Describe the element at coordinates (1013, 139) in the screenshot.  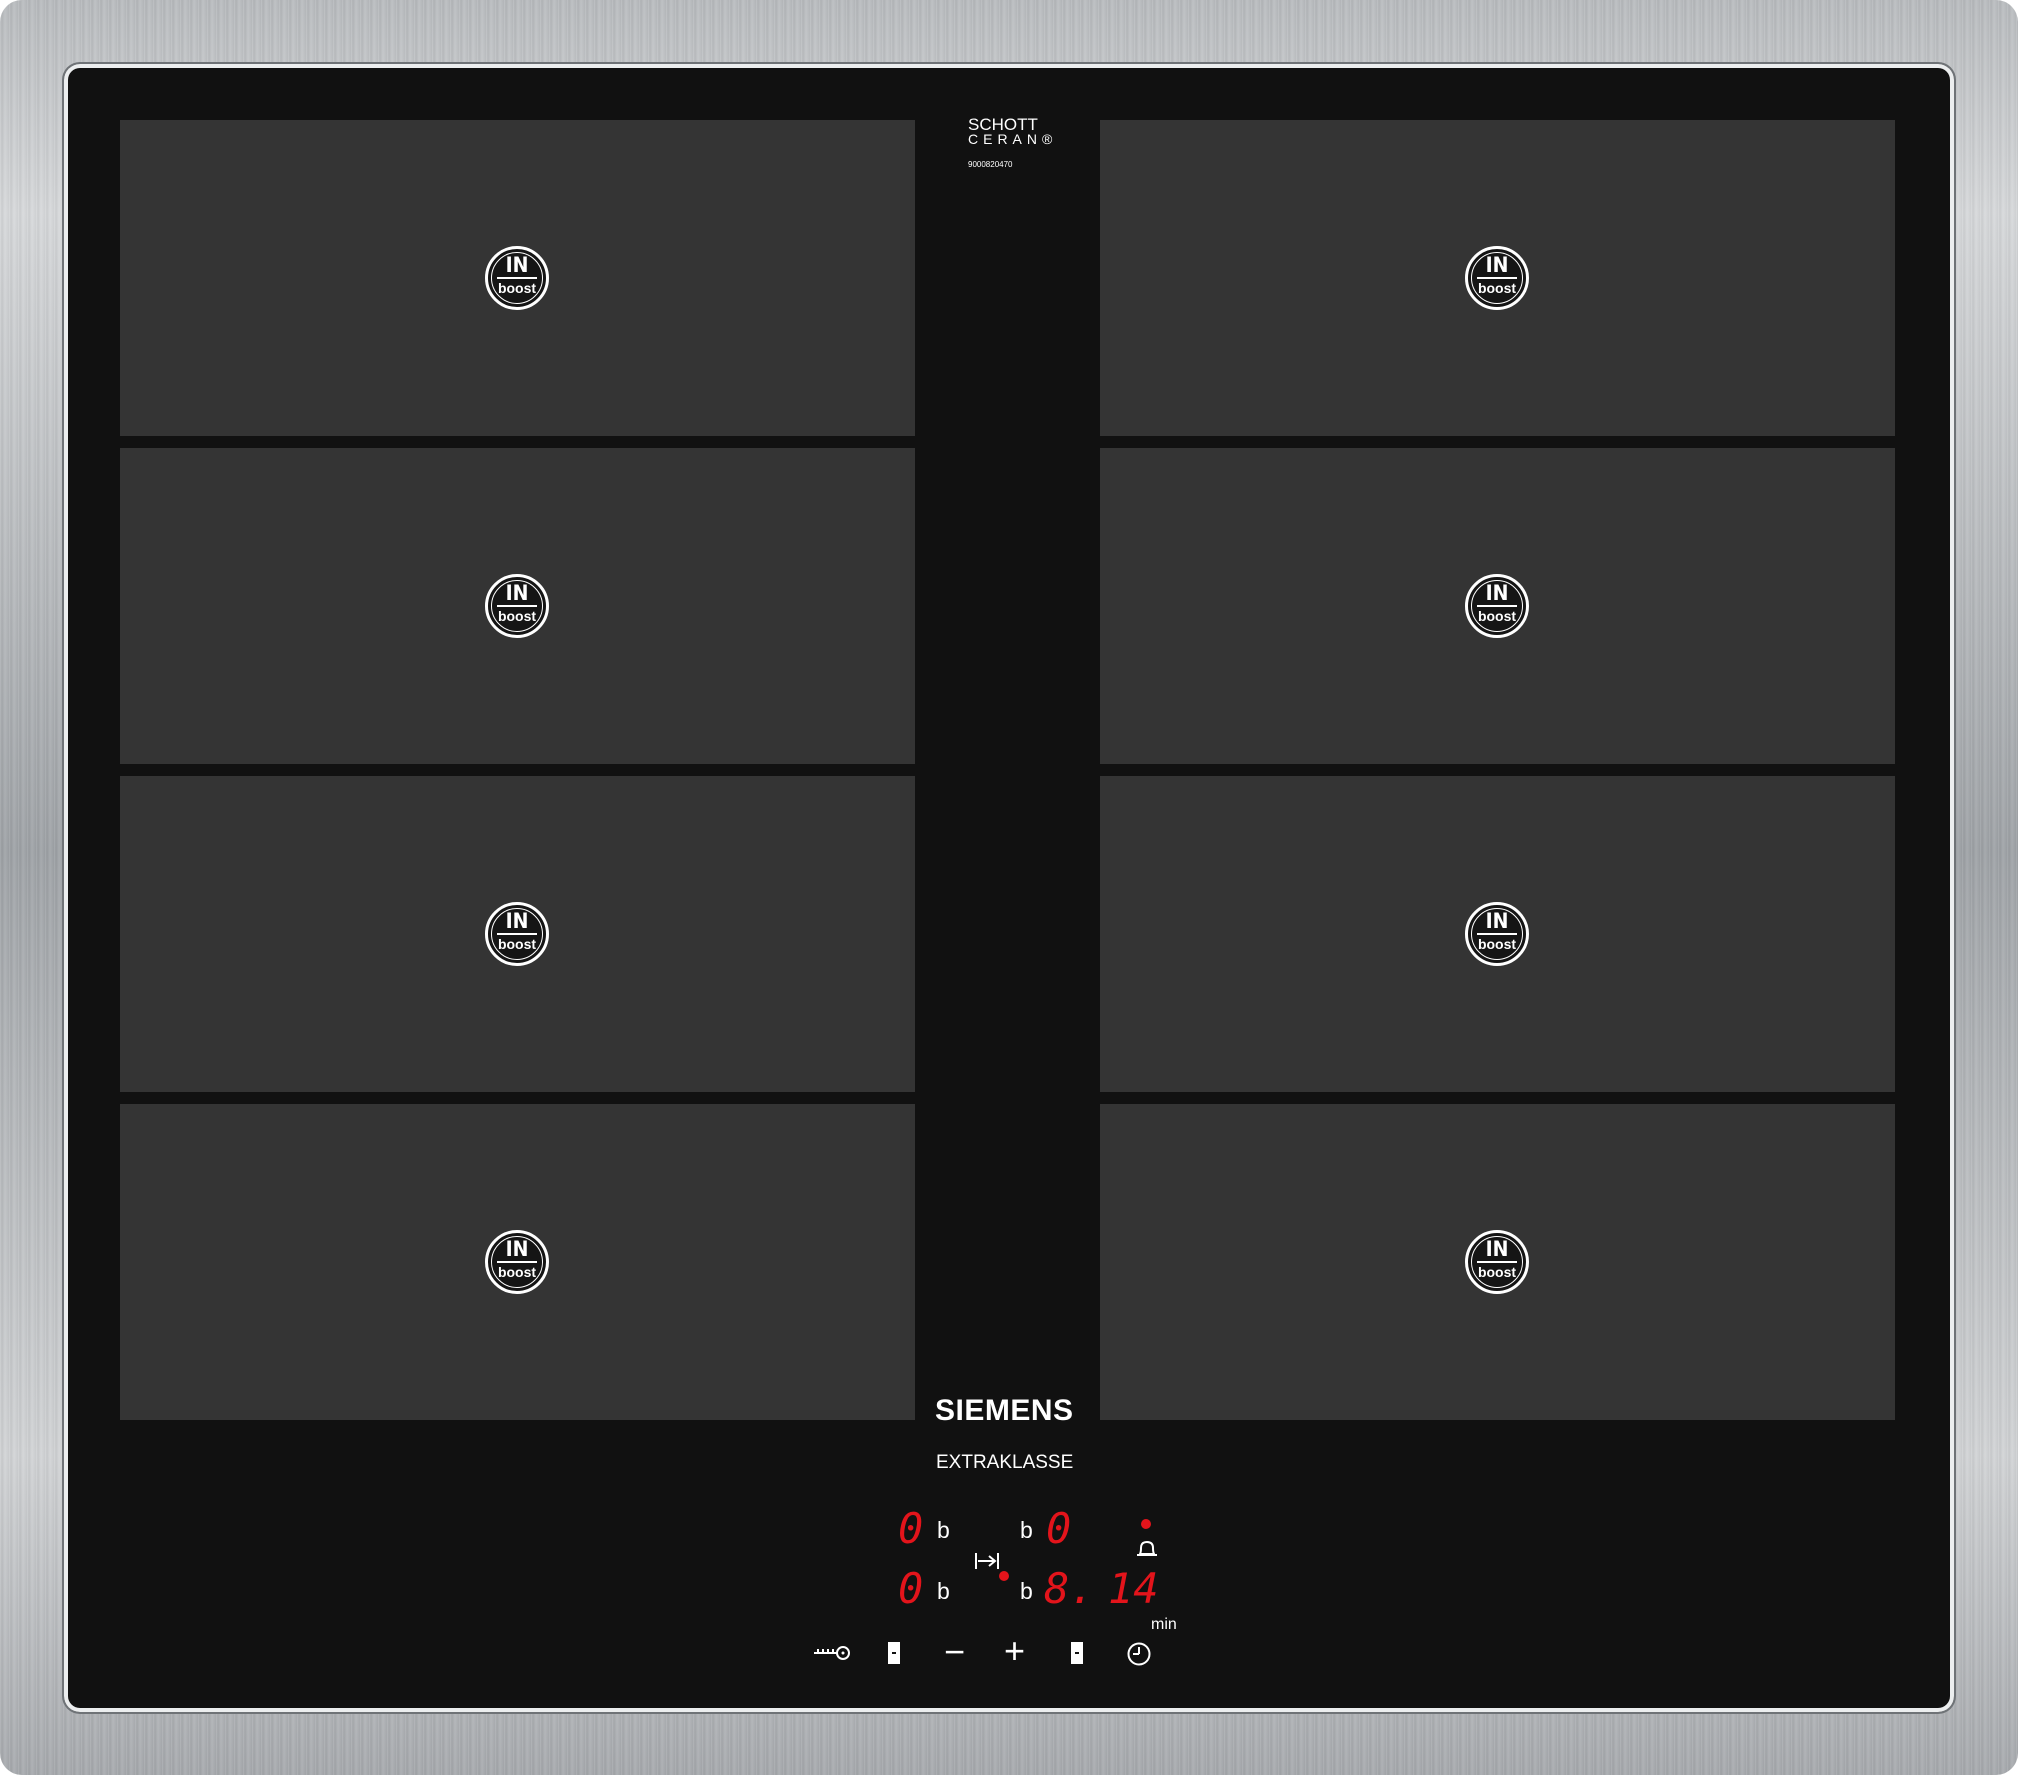
I see `ceran-label: CERAN®` at that location.